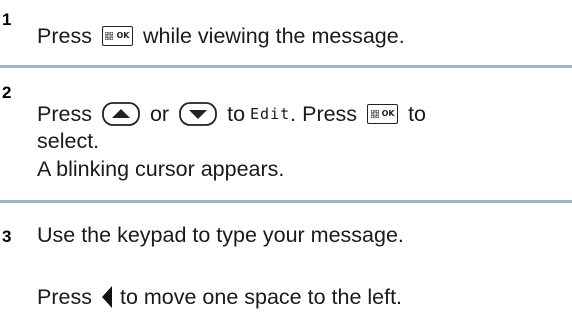 This screenshot has height=320, width=572. Describe the element at coordinates (68, 141) in the screenshot. I see `step-2-line-2: select.` at that location.